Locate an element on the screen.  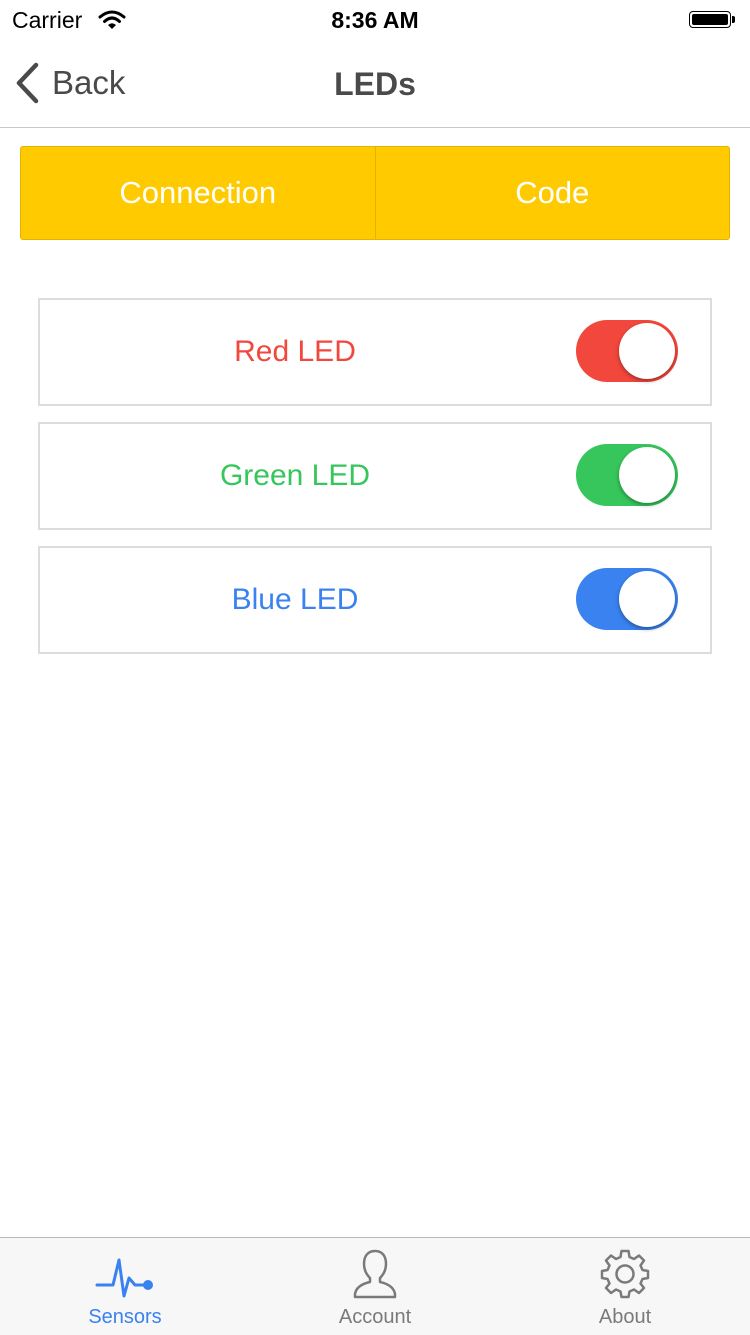
tab-bar: Sensors Account About is located at coordinates (375, 1286).